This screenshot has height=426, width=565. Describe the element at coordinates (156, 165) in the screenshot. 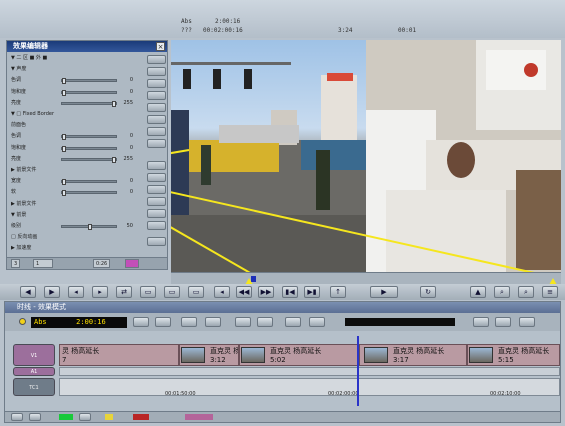

I see `zoom-in-button` at that location.